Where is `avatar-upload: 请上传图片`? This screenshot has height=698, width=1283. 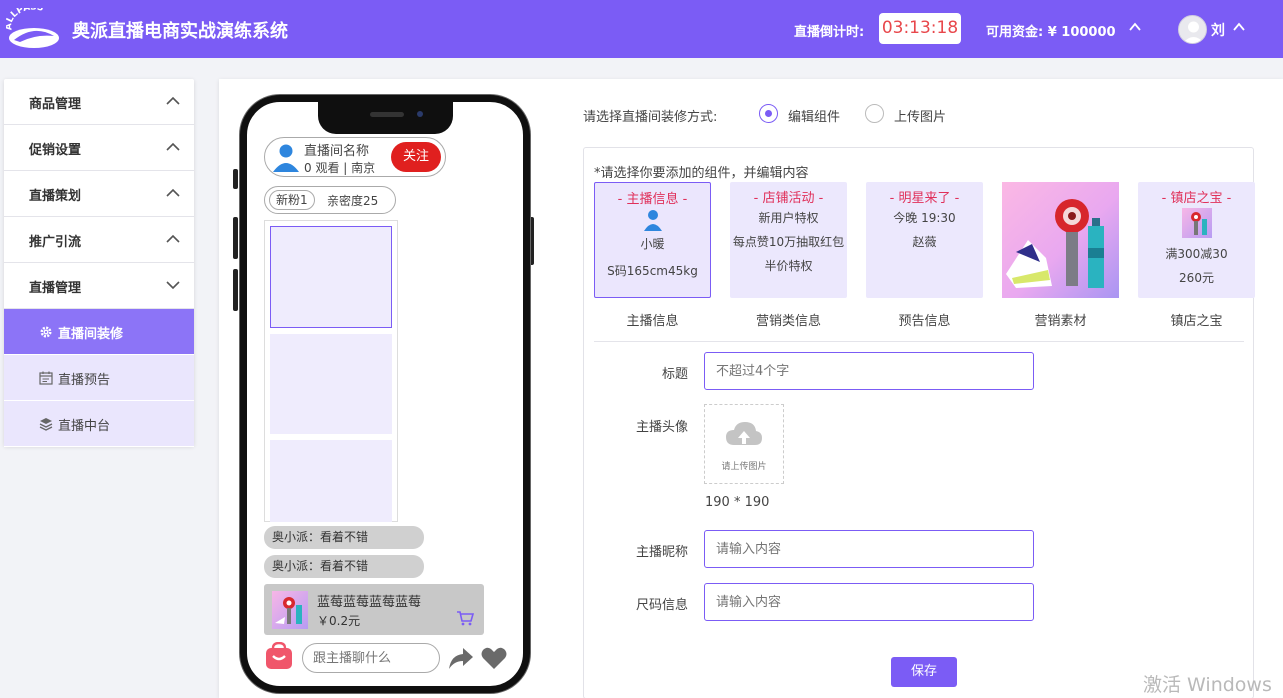
avatar-upload: 请上传图片 is located at coordinates (744, 444).